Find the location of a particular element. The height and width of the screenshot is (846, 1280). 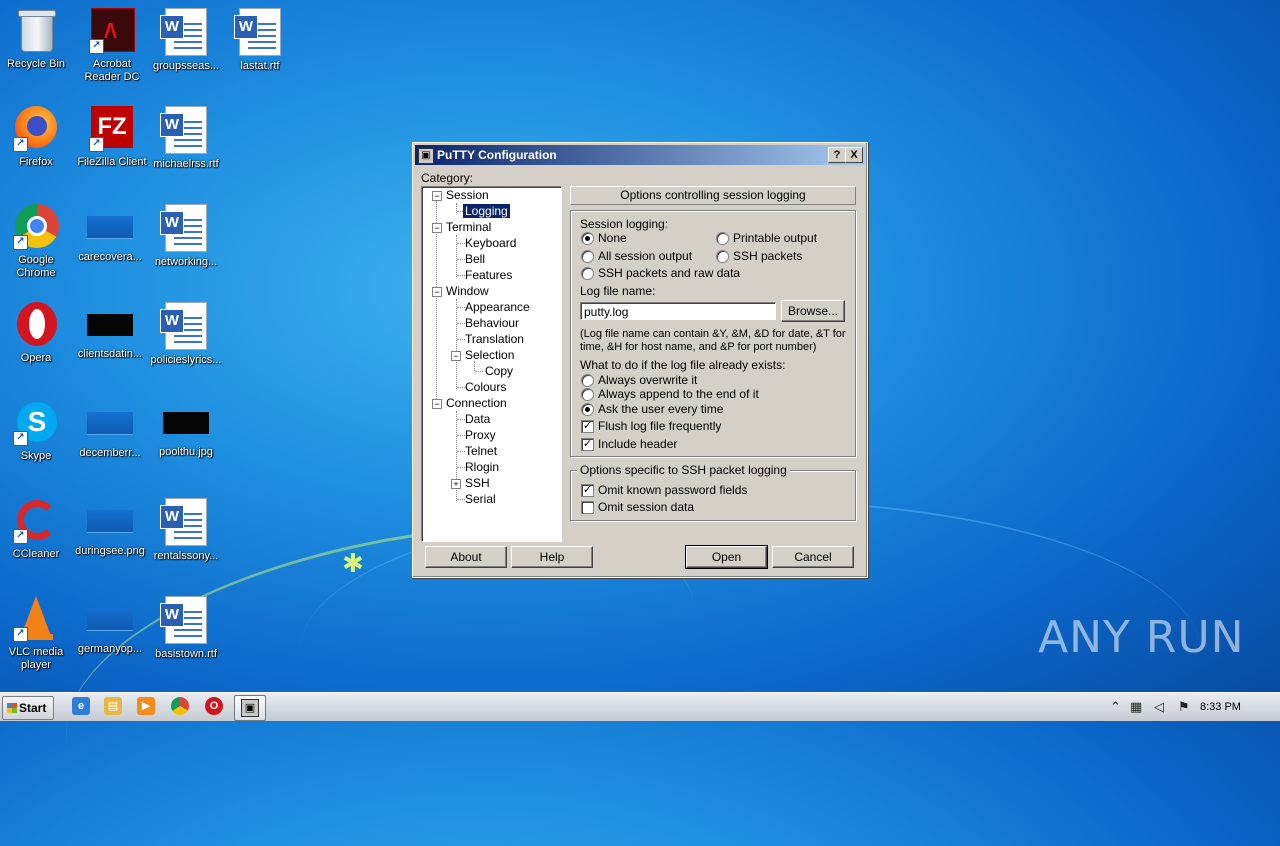

desktop-icon-image-file: duringsee.png is located at coordinates (110, 528).